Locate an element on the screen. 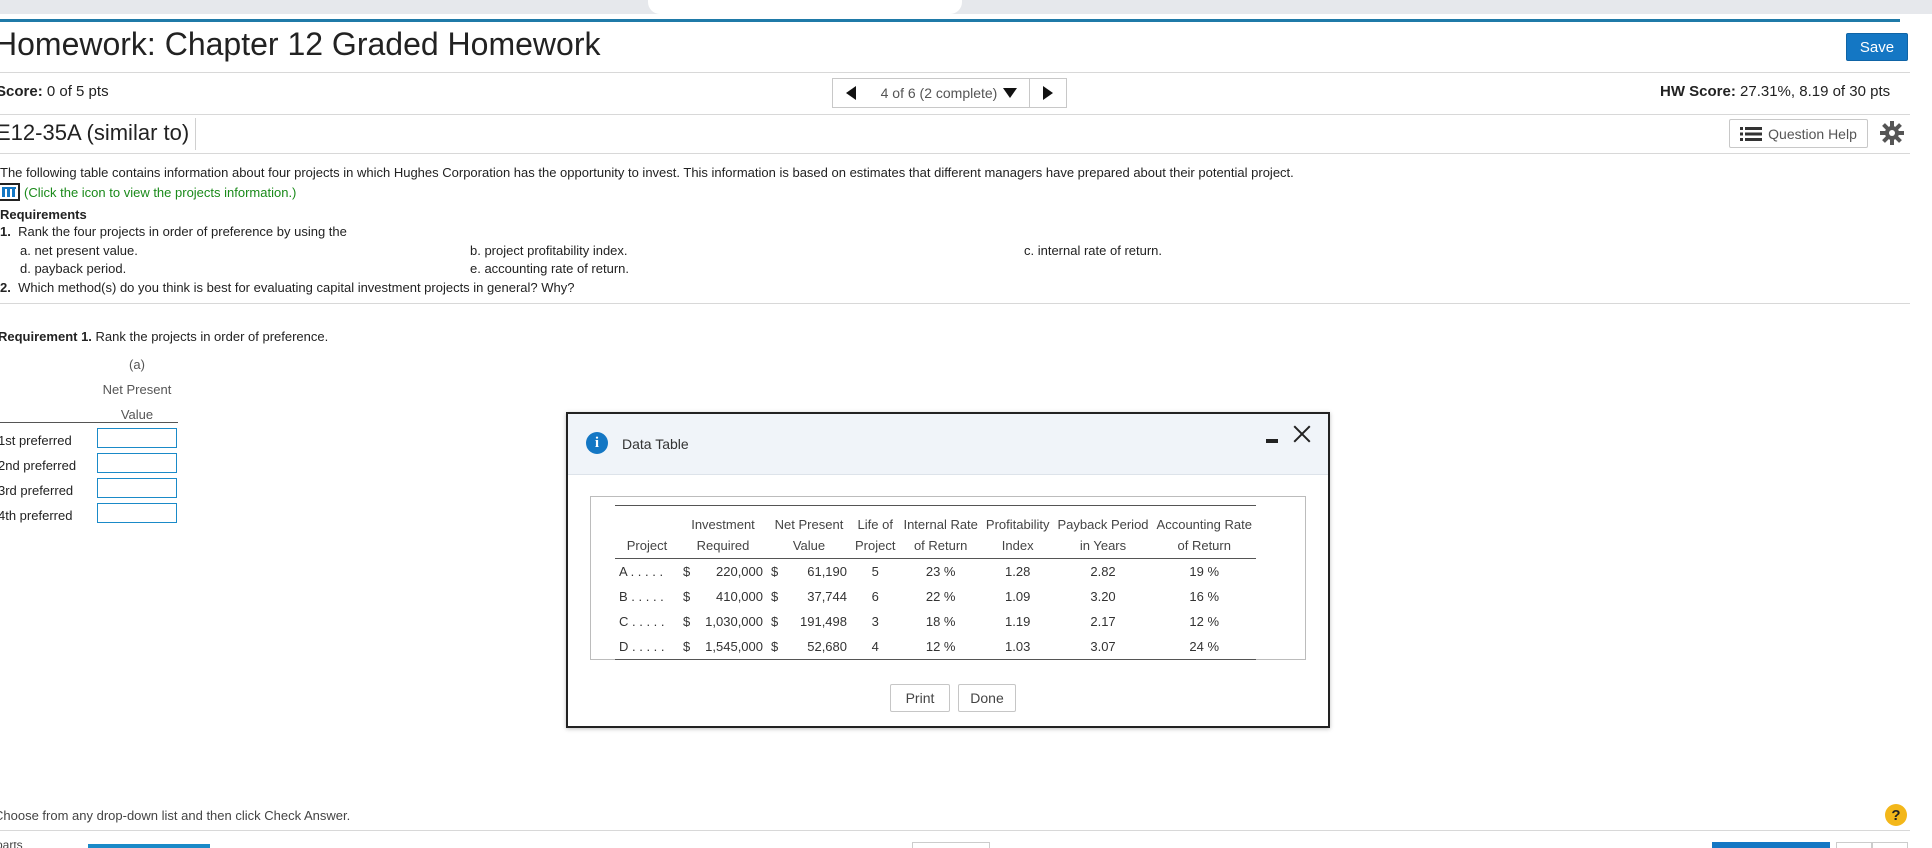  gear-icon is located at coordinates (1892, 133).